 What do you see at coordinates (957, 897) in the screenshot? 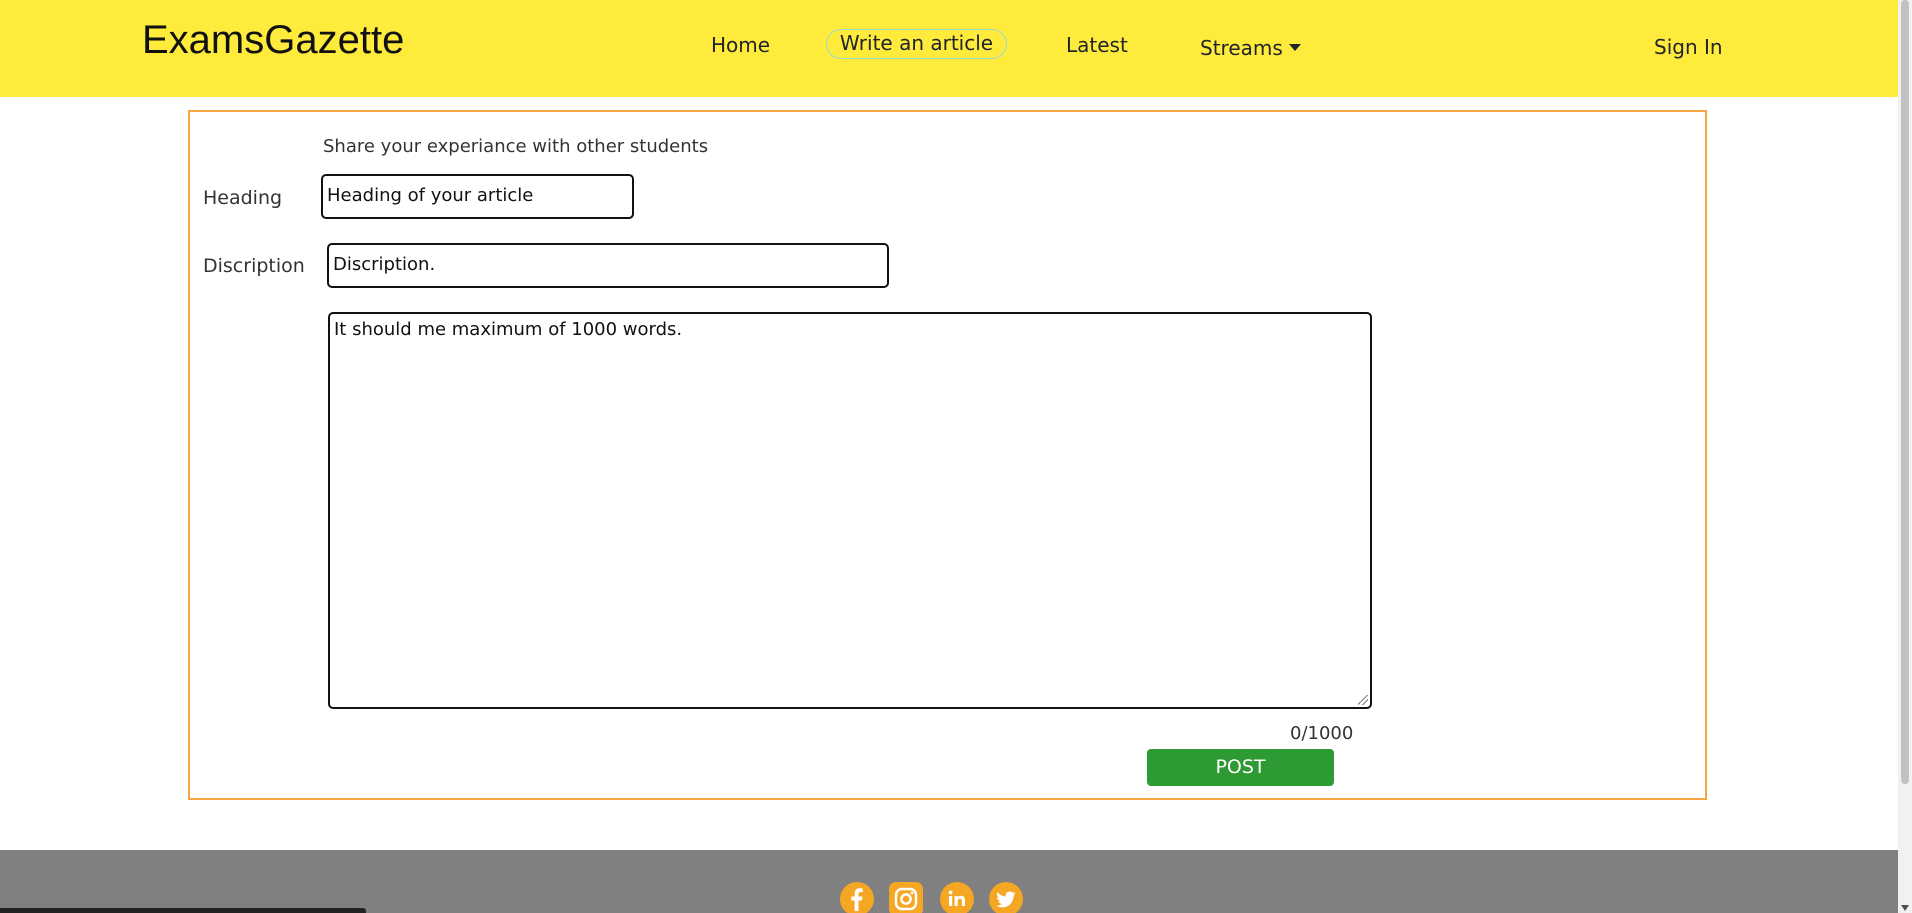
I see `linkedin-icon` at bounding box center [957, 897].